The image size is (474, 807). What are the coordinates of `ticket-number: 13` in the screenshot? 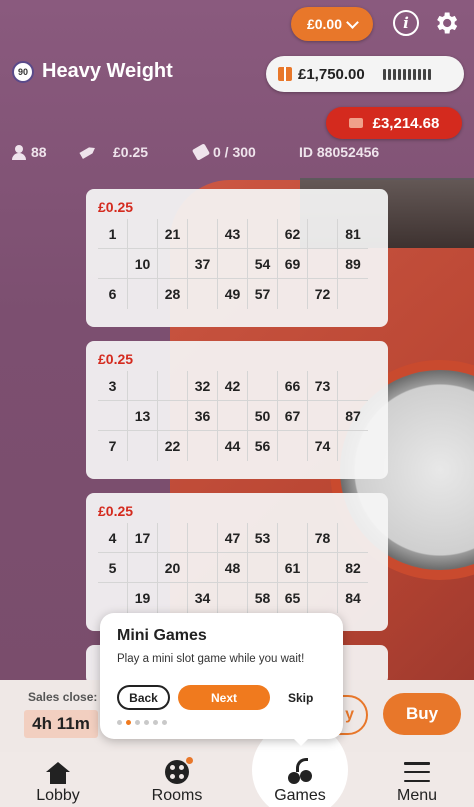 It's located at (143, 416).